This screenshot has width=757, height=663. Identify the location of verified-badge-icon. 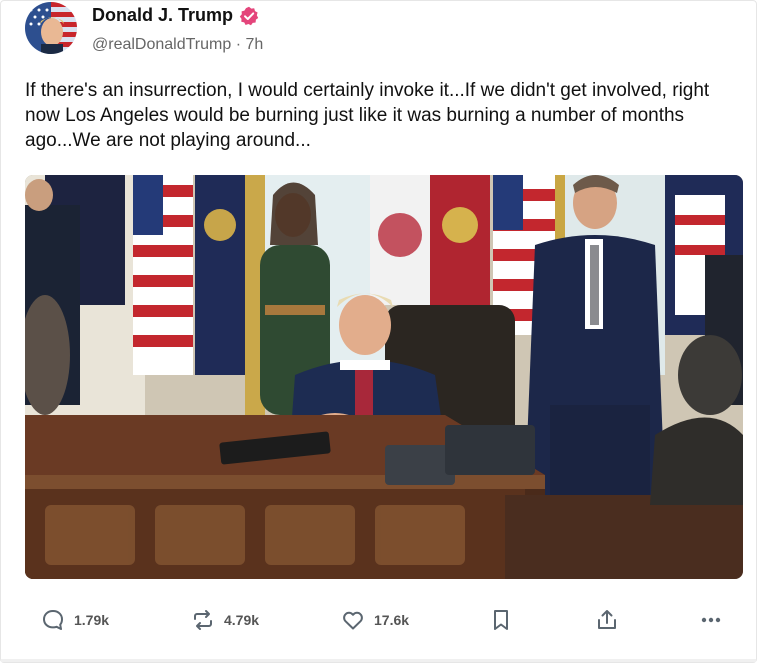
(249, 15).